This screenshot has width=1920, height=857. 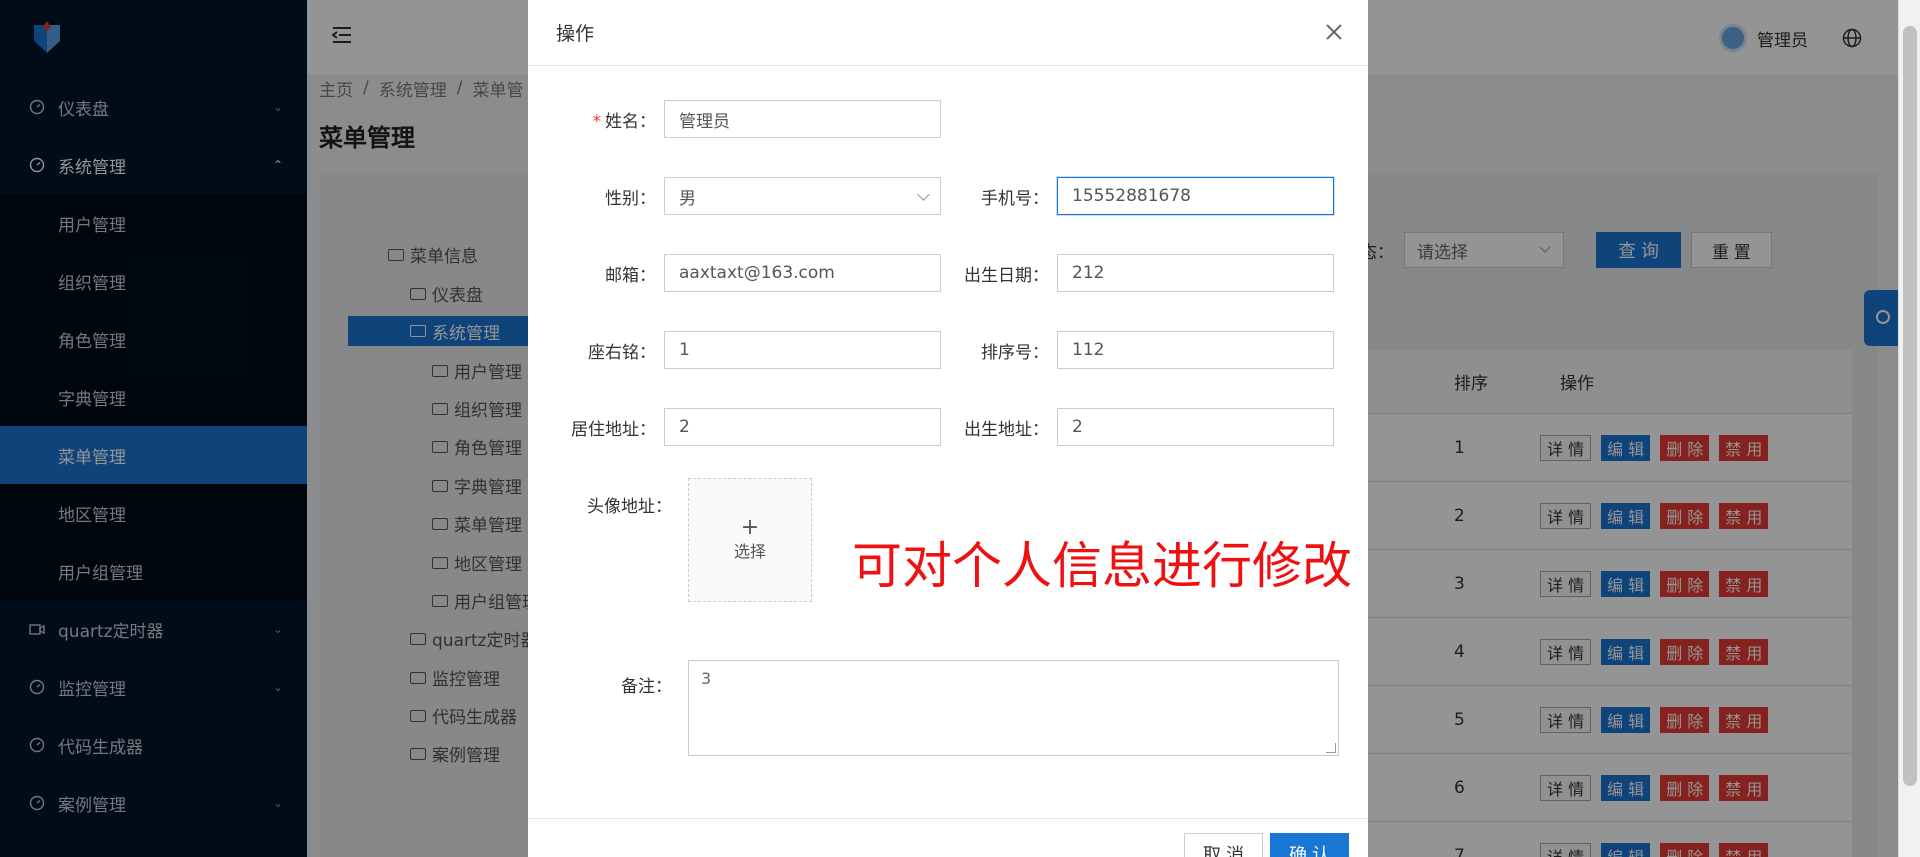 What do you see at coordinates (629, 507) in the screenshot?
I see `avatar-label: 头像地址：` at bounding box center [629, 507].